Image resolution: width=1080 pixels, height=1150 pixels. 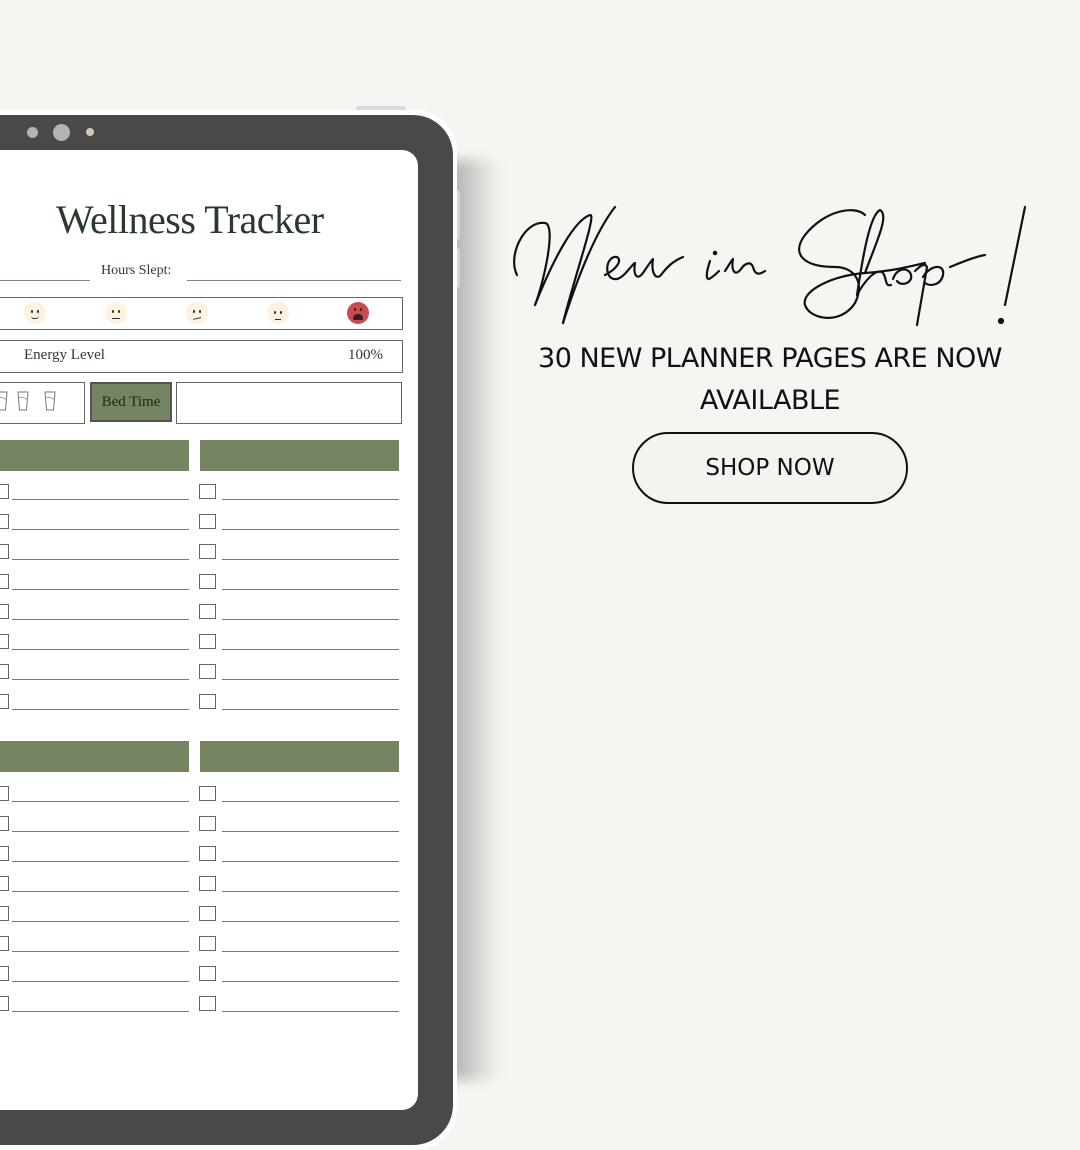 What do you see at coordinates (35, 313) in the screenshot?
I see `happy-face-icon` at bounding box center [35, 313].